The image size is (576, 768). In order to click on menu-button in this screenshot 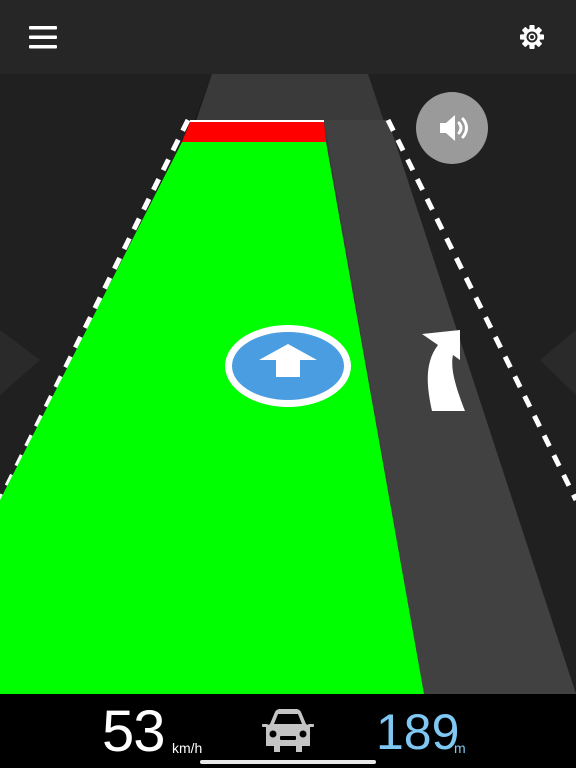, I will do `click(43, 38)`.